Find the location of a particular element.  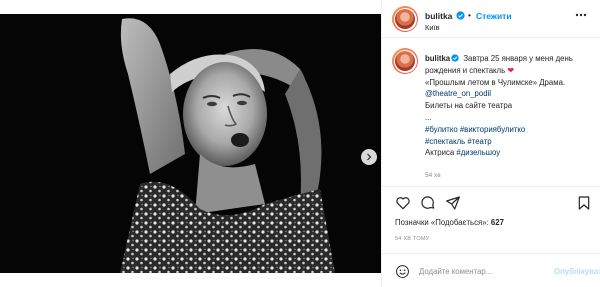

comment-button is located at coordinates (428, 203).